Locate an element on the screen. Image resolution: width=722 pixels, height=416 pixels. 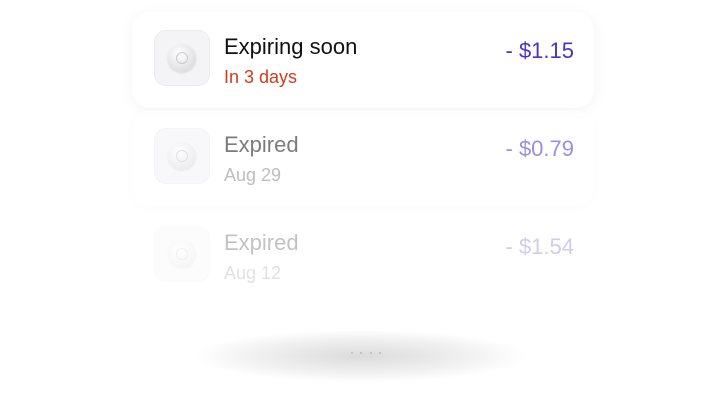
drop-shadow is located at coordinates (361, 356).